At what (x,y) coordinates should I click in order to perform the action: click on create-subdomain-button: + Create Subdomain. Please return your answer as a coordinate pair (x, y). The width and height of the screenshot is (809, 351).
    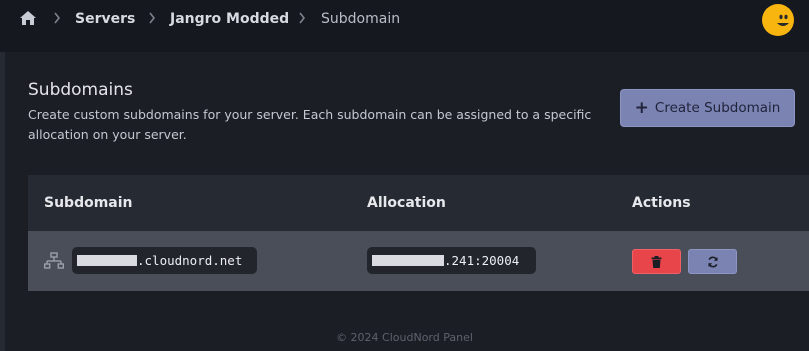
    Looking at the image, I should click on (707, 108).